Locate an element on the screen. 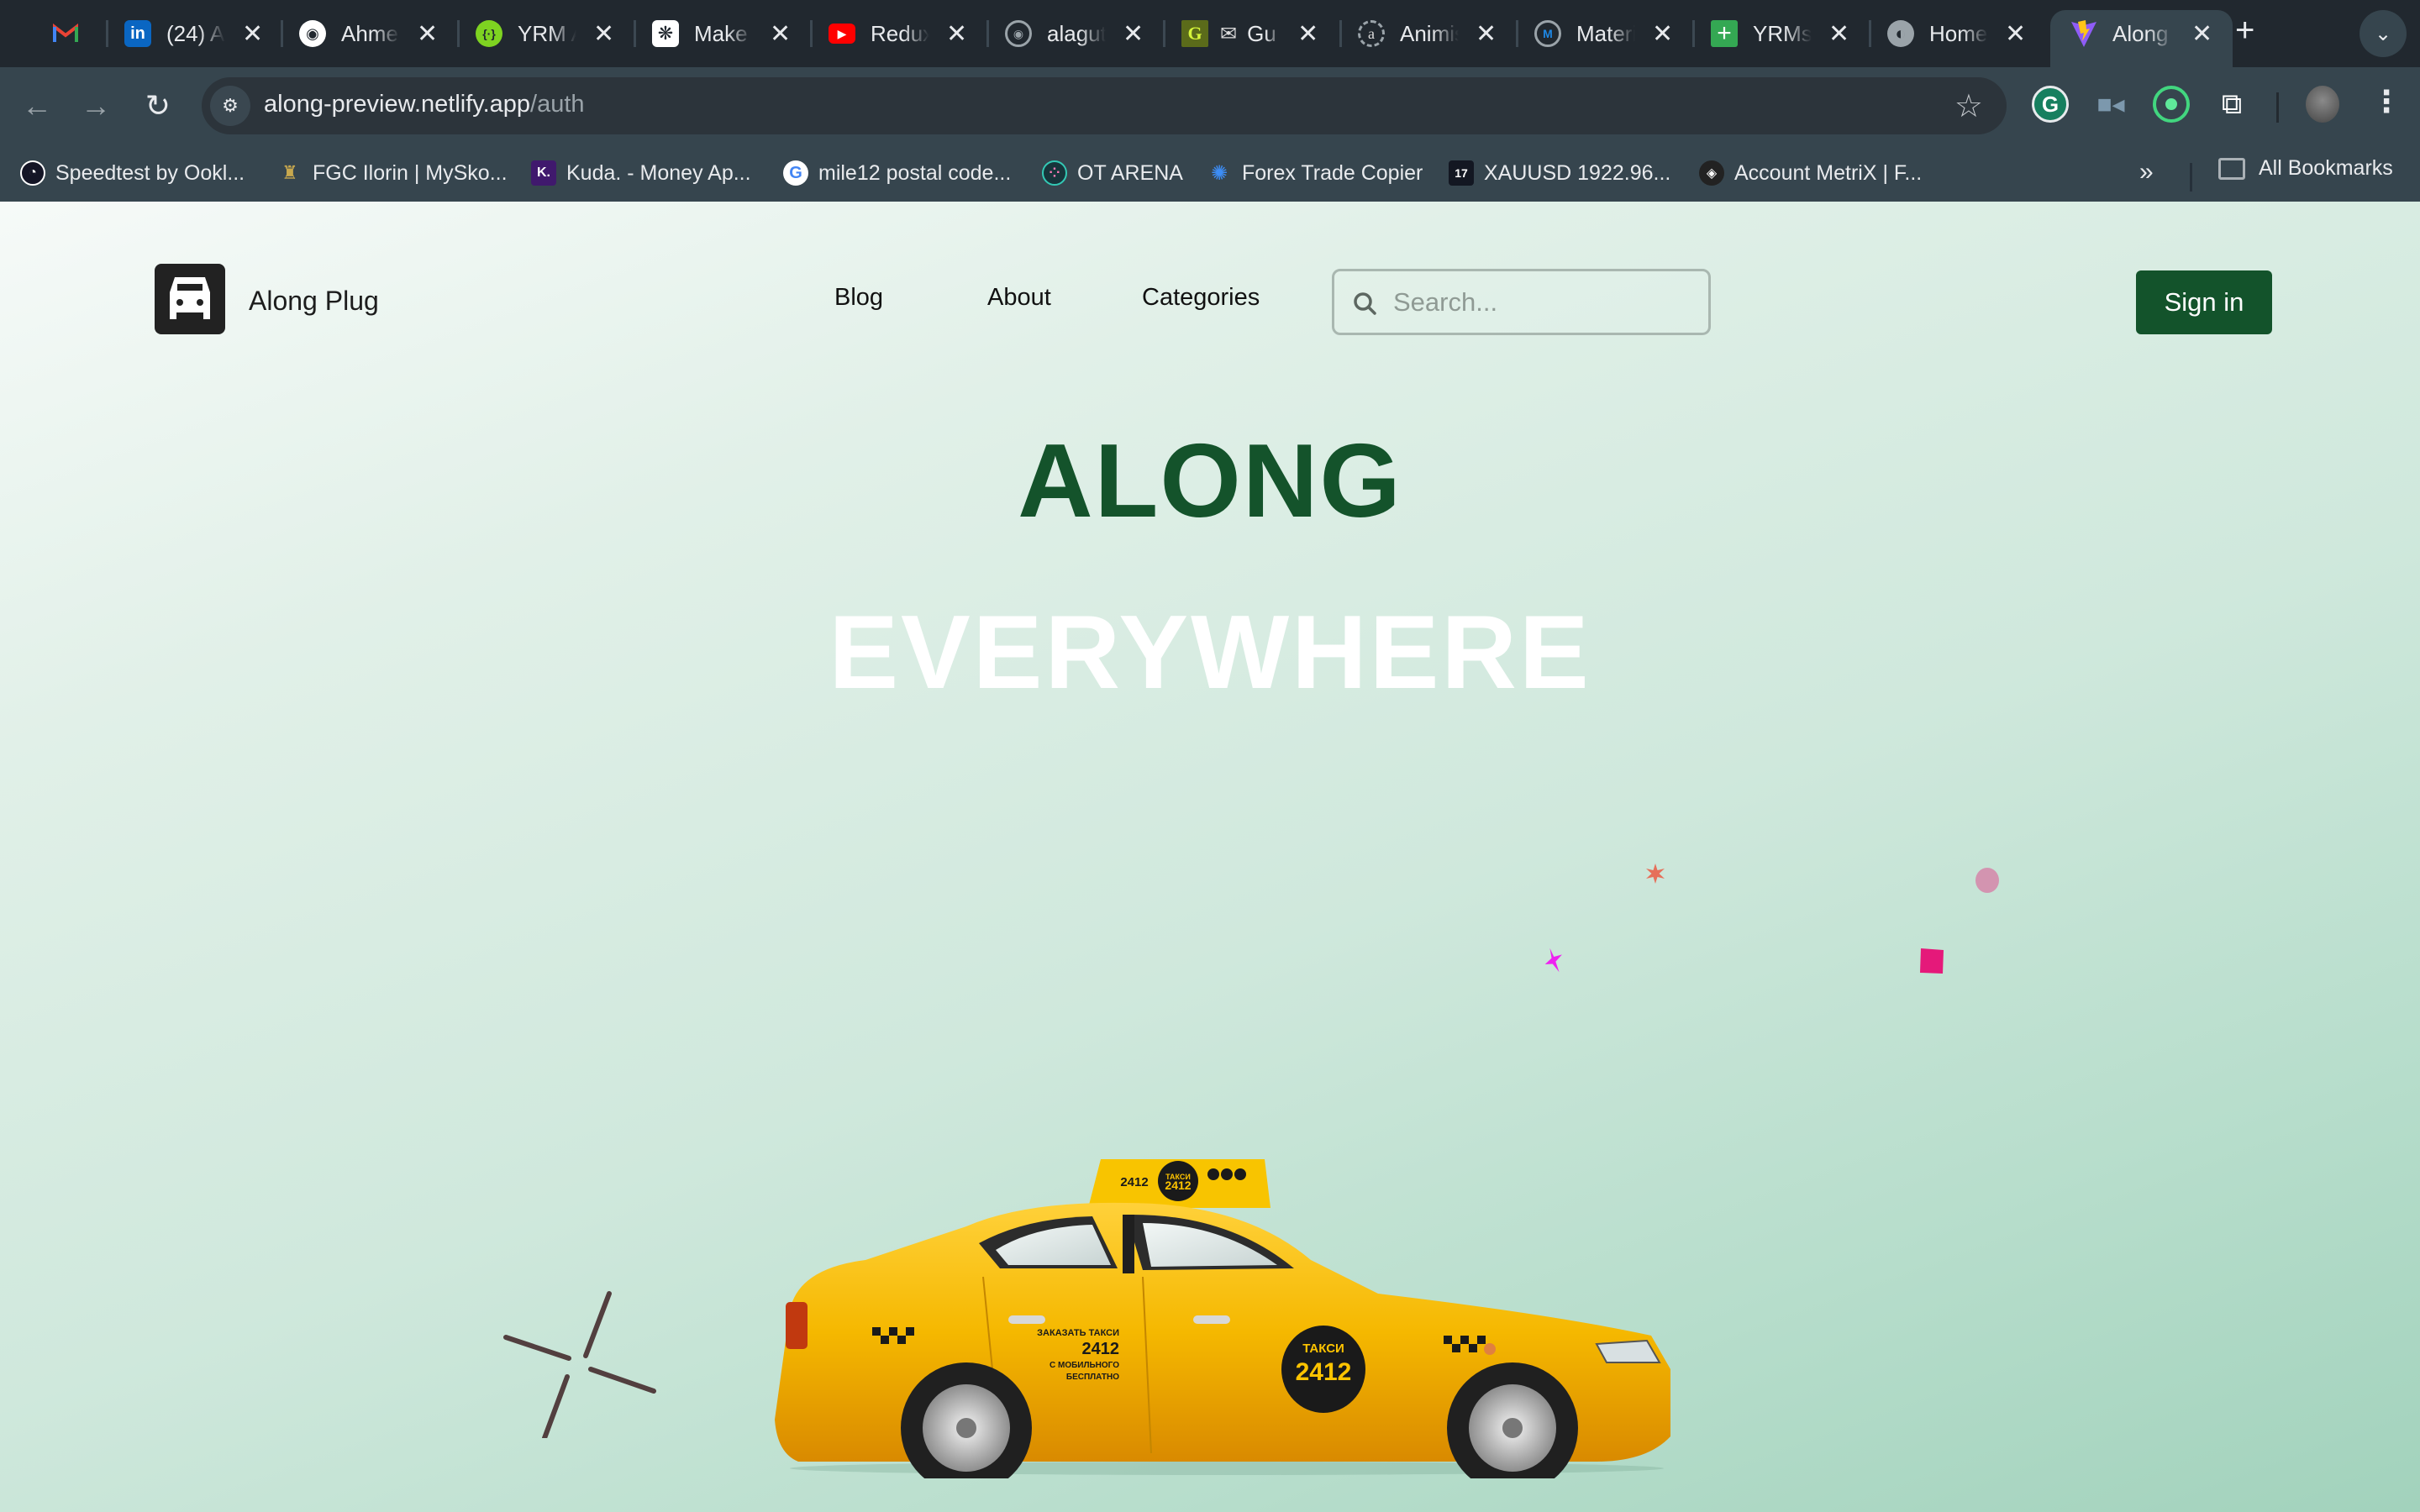 This screenshot has width=2420, height=1512. bookmarks-separator is located at coordinates (2191, 177).